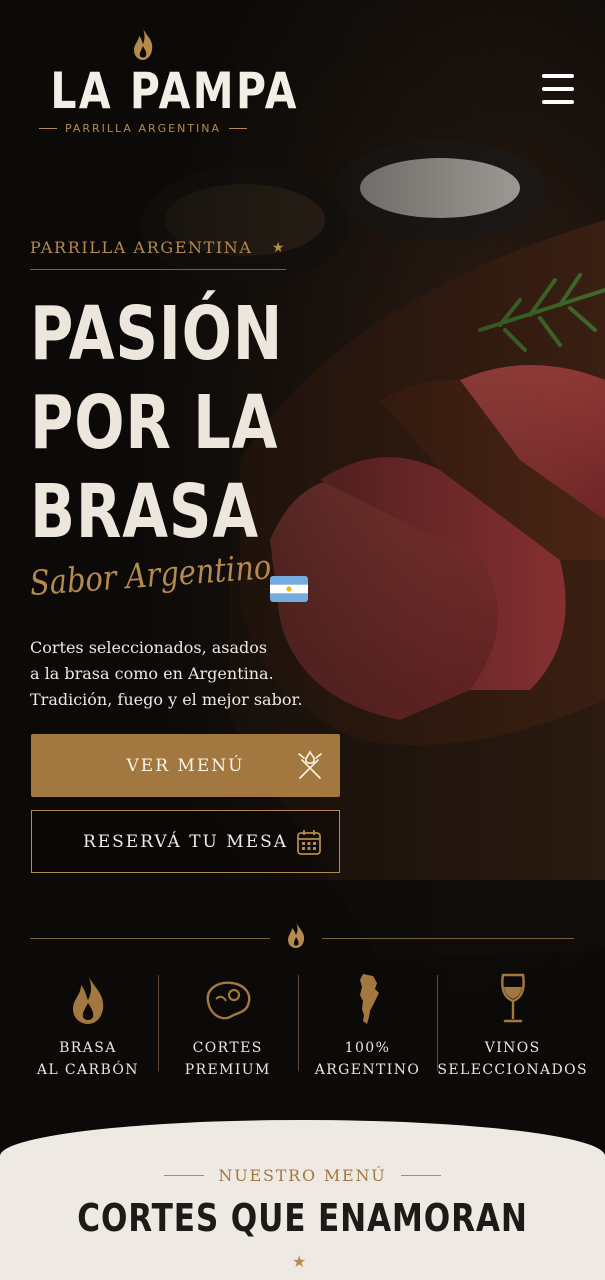 The image size is (605, 1280). I want to click on hero-description-line: Cortes seleccionados, asados, so click(149, 647).